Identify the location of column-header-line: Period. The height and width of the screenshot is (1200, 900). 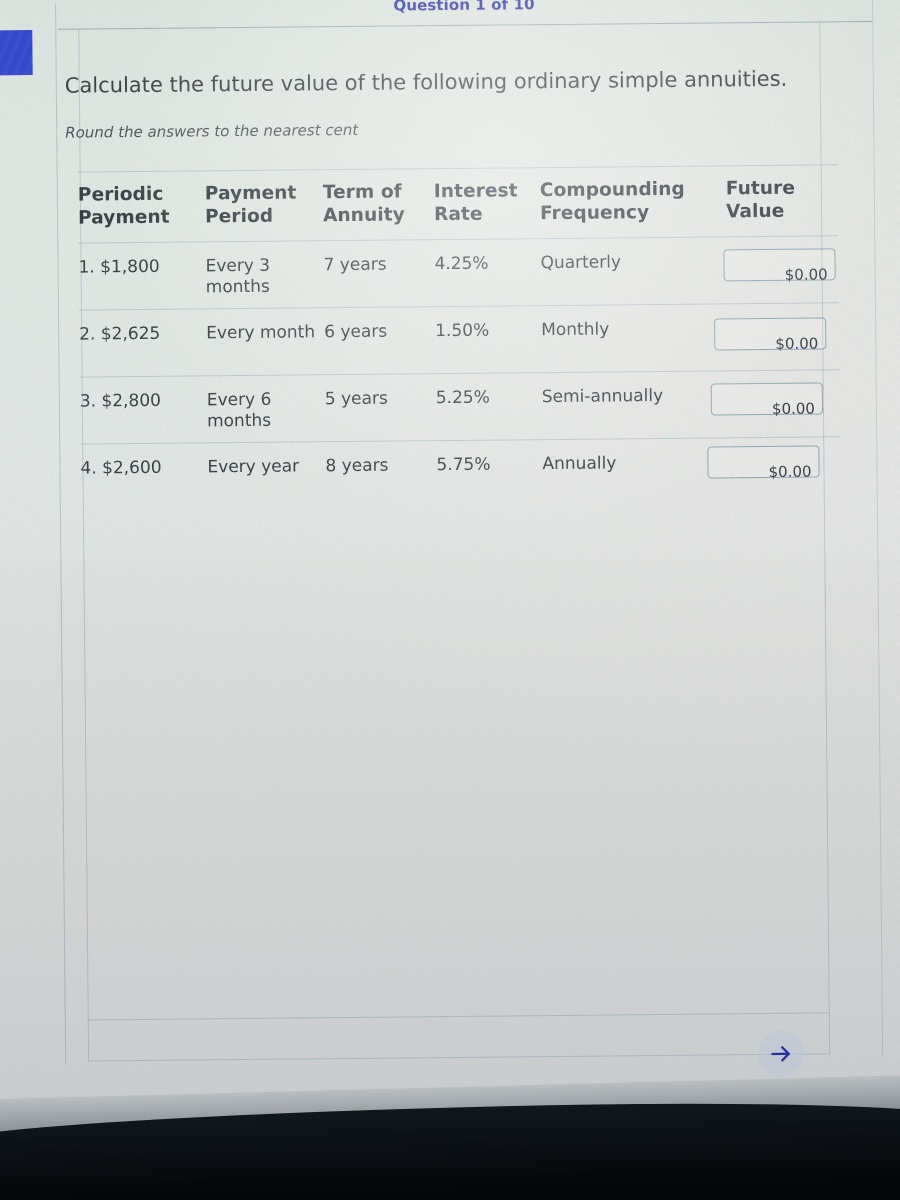
(239, 216).